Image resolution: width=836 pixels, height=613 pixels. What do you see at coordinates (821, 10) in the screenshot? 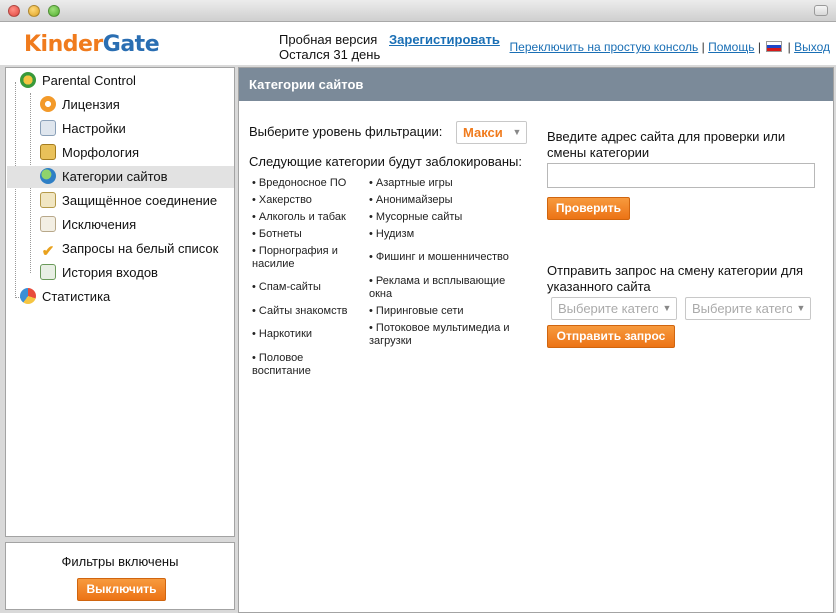
I see `toolbar-toggle-button` at bounding box center [821, 10].